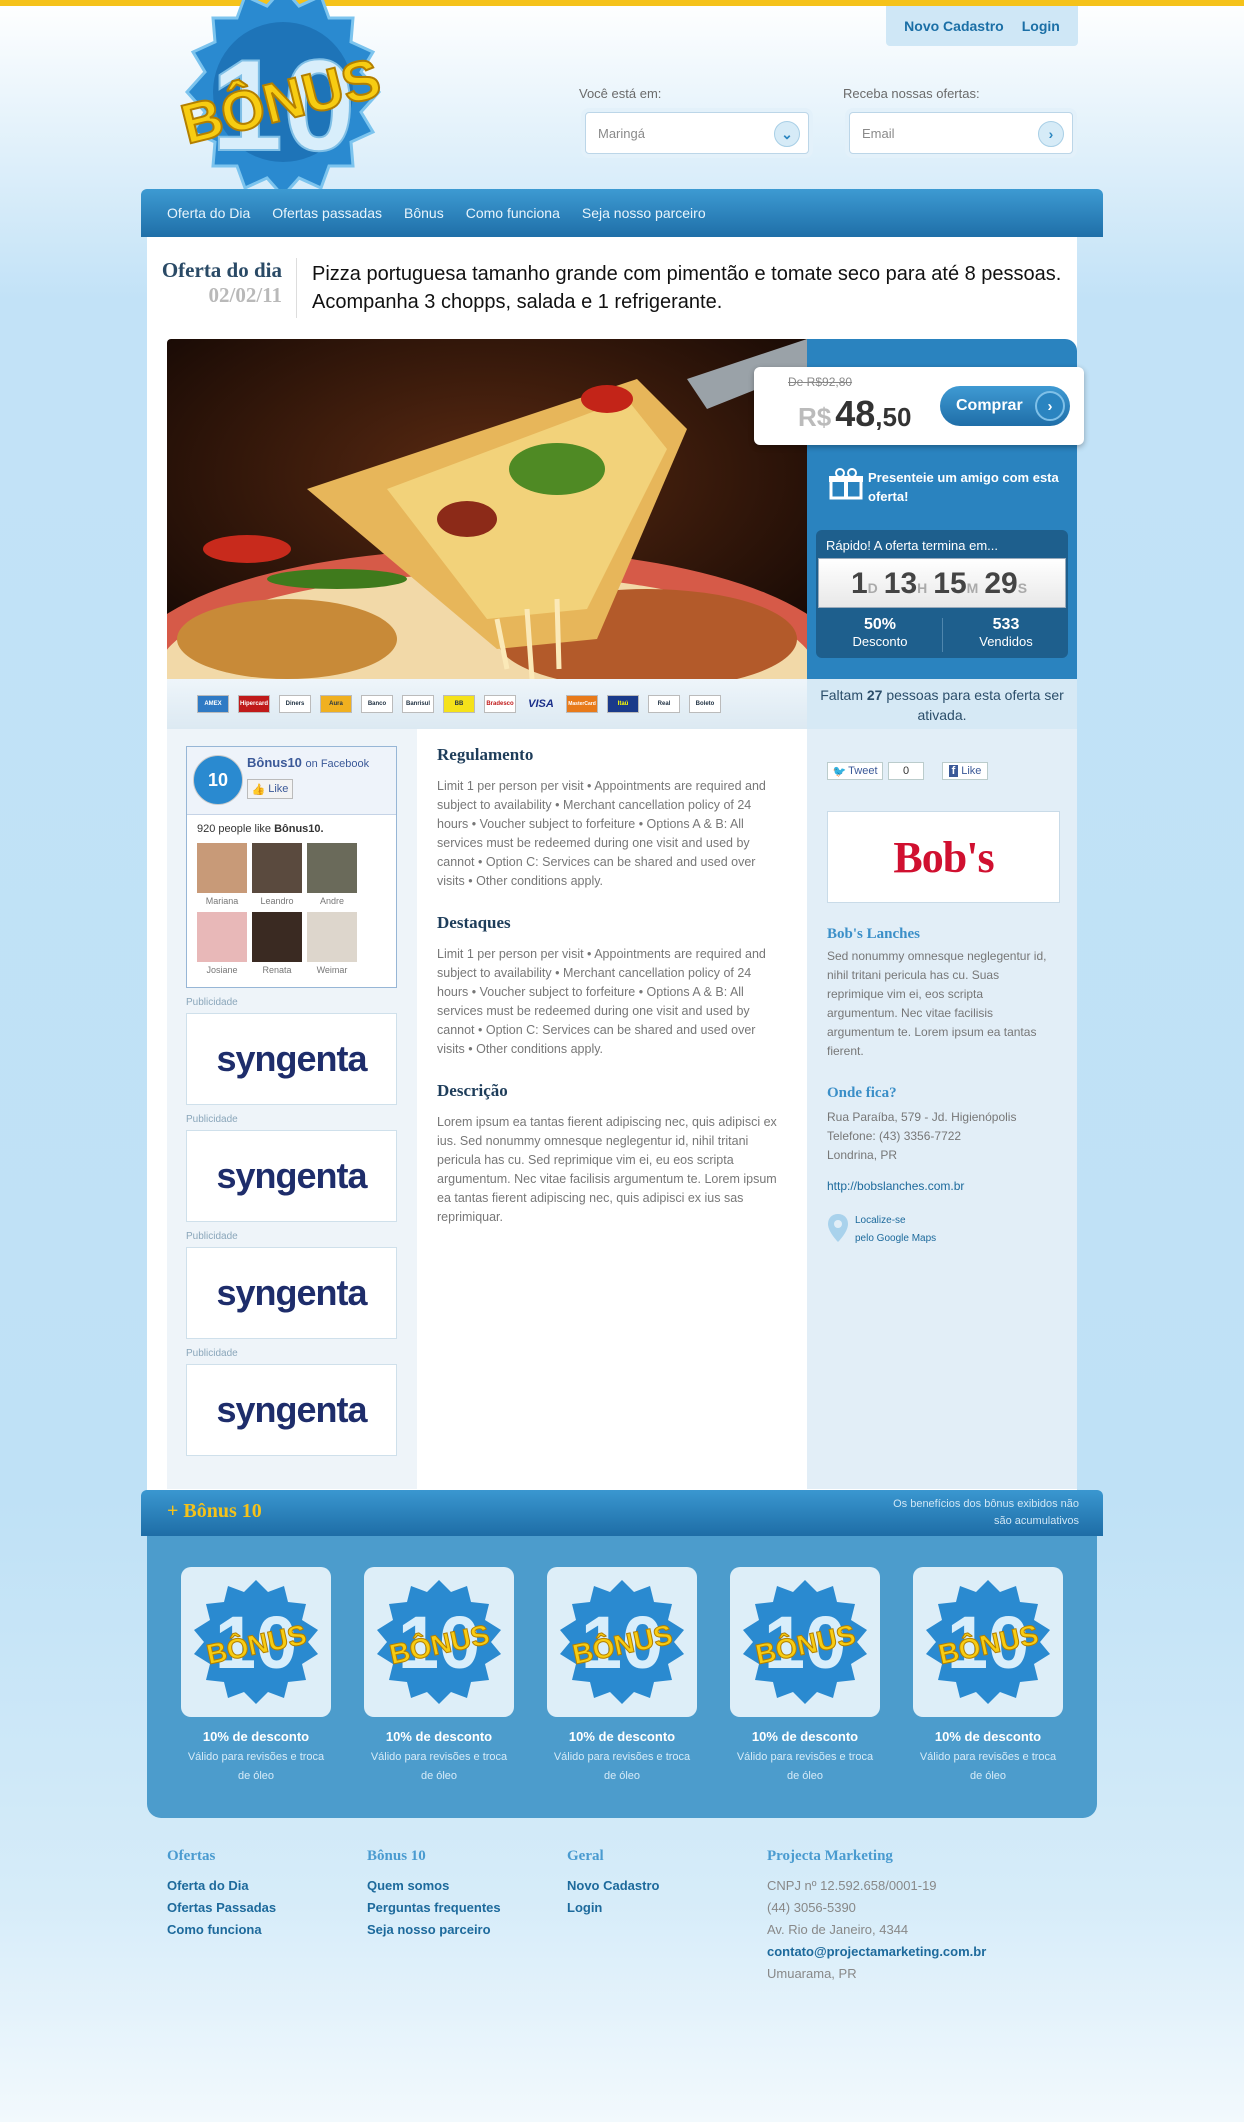 This screenshot has width=1244, height=2122. What do you see at coordinates (705, 704) in the screenshot?
I see `barcode-icon: Boleto` at bounding box center [705, 704].